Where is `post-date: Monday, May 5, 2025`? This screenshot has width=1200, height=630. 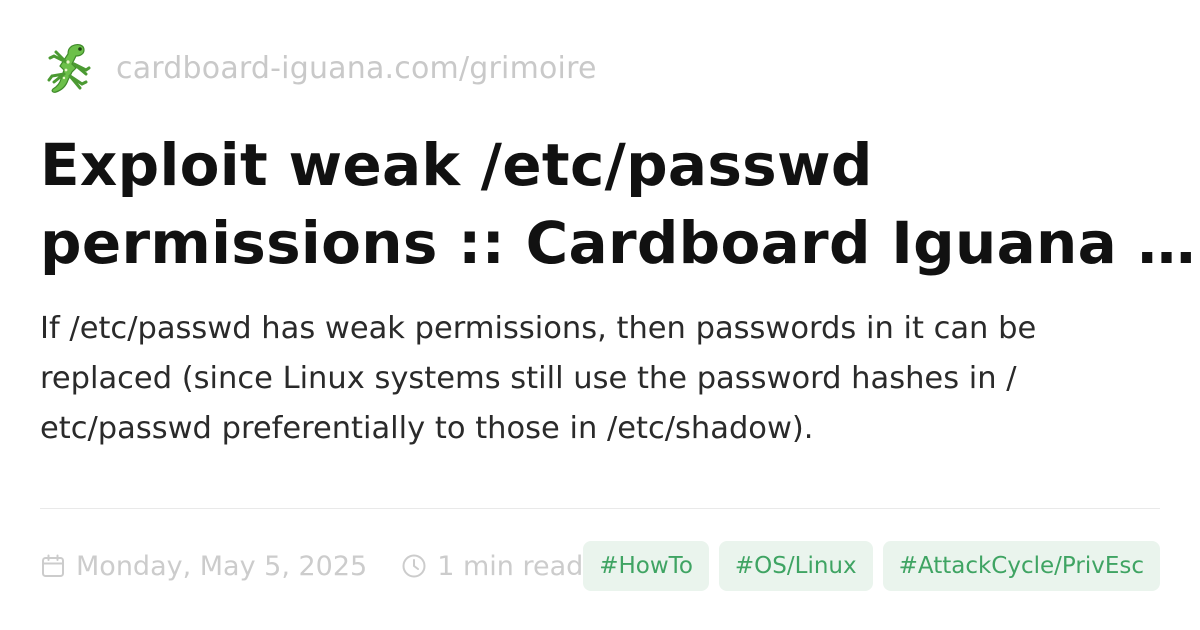
post-date: Monday, May 5, 2025 is located at coordinates (203, 566).